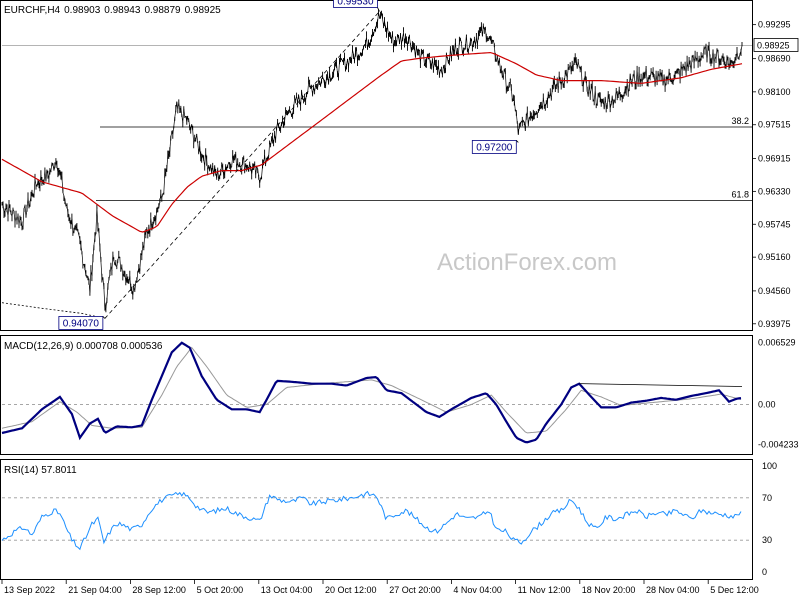 Image resolution: width=800 pixels, height=605 pixels. What do you see at coordinates (32, 10) in the screenshot?
I see `symbol-label: EURCHF,H4` at bounding box center [32, 10].